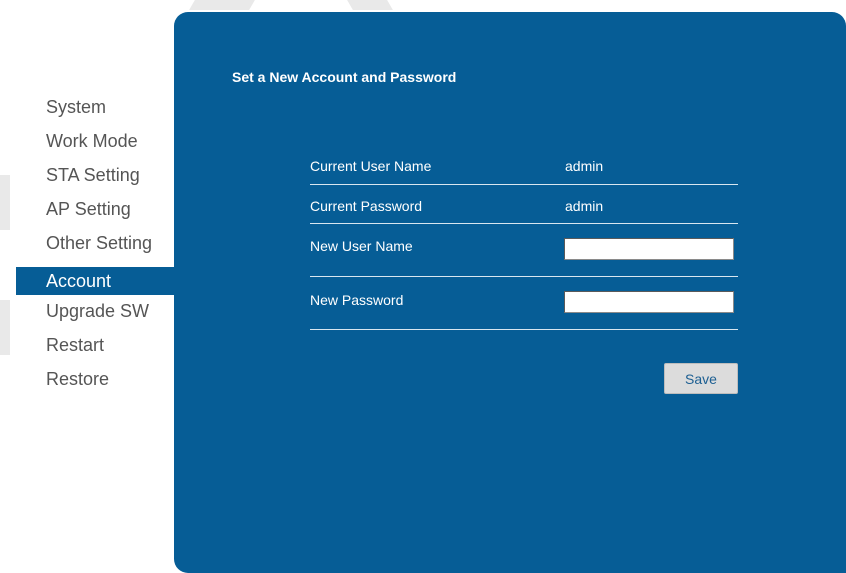  What do you see at coordinates (95, 281) in the screenshot?
I see `sidebar-item-account: Account` at bounding box center [95, 281].